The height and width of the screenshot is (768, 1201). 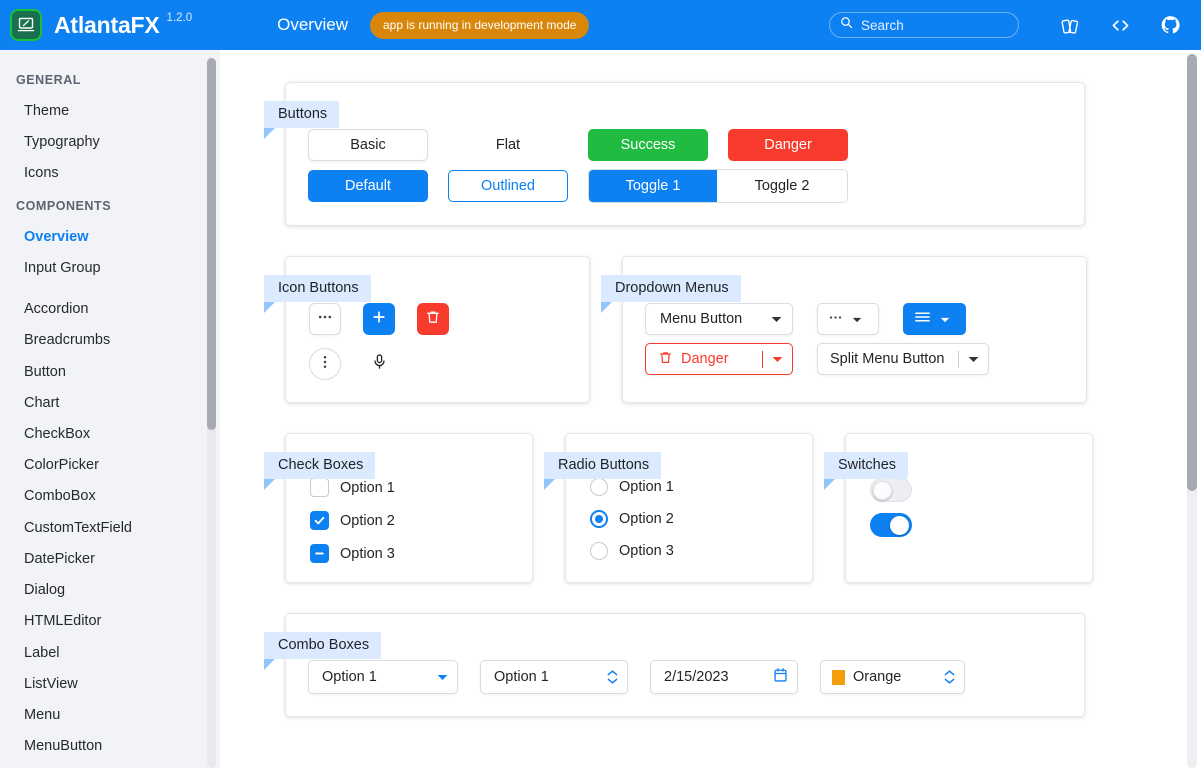 What do you see at coordinates (508, 186) in the screenshot?
I see `outlined-button: Outlined` at bounding box center [508, 186].